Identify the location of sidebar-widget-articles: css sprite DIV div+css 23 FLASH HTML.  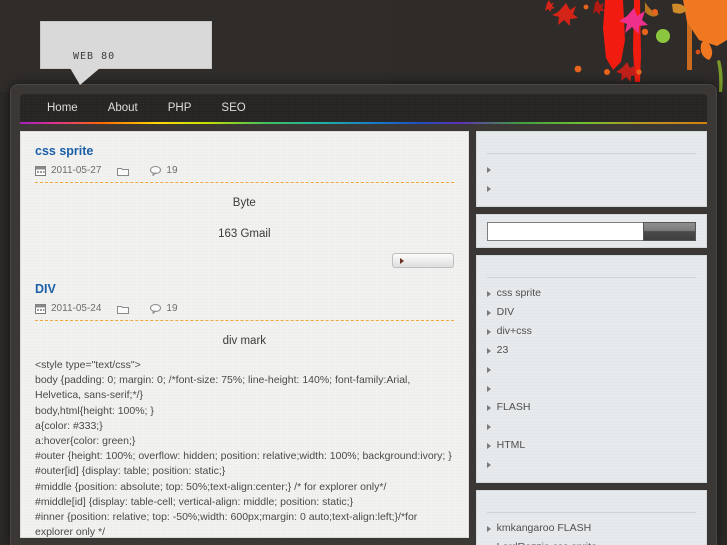
(591, 369).